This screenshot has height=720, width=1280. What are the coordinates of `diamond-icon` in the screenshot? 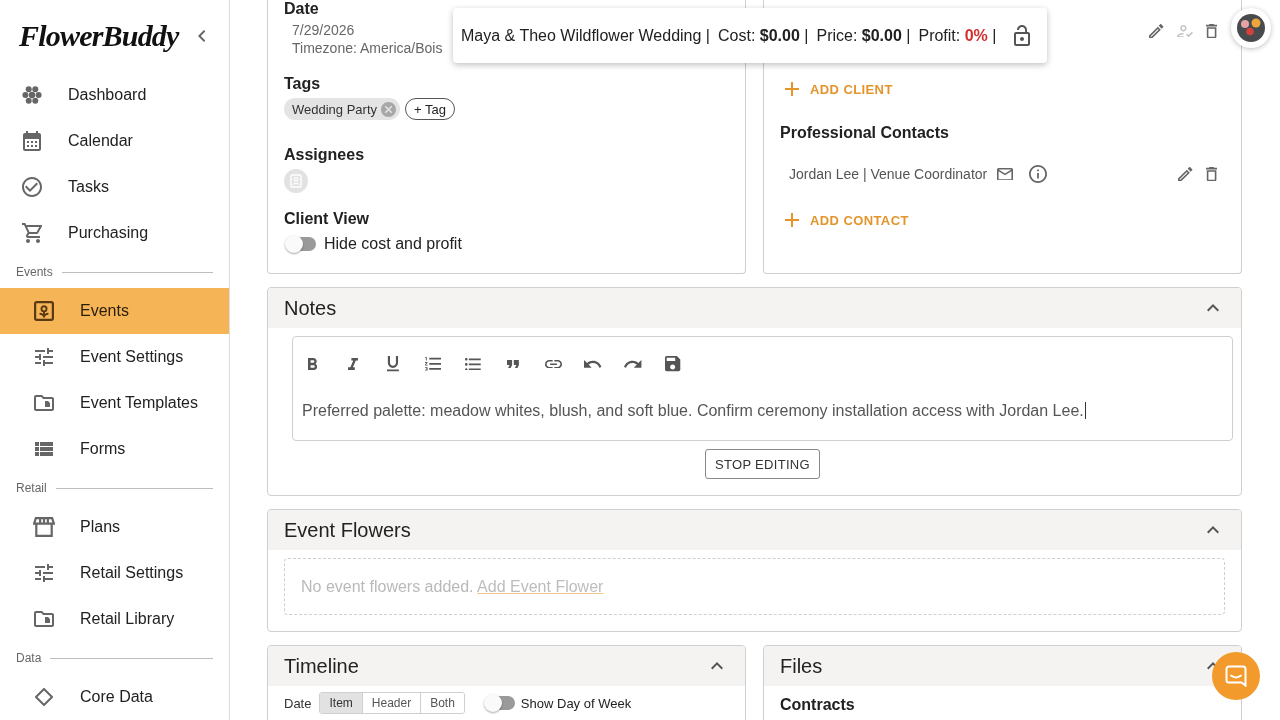 It's located at (44, 697).